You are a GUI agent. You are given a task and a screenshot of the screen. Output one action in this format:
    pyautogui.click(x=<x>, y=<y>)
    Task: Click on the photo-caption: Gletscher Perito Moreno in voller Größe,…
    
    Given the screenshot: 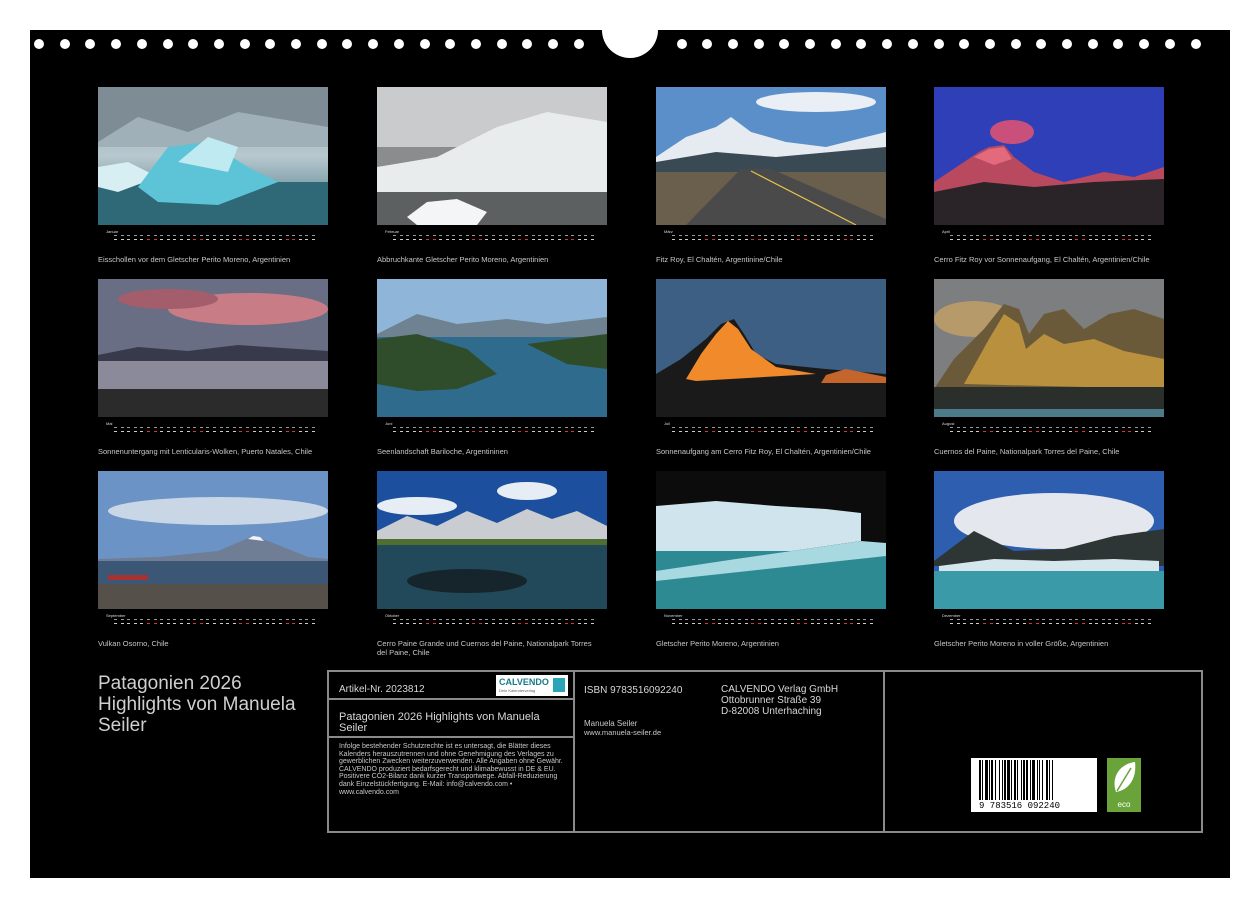 What is the action you would take?
    pyautogui.click(x=1021, y=643)
    